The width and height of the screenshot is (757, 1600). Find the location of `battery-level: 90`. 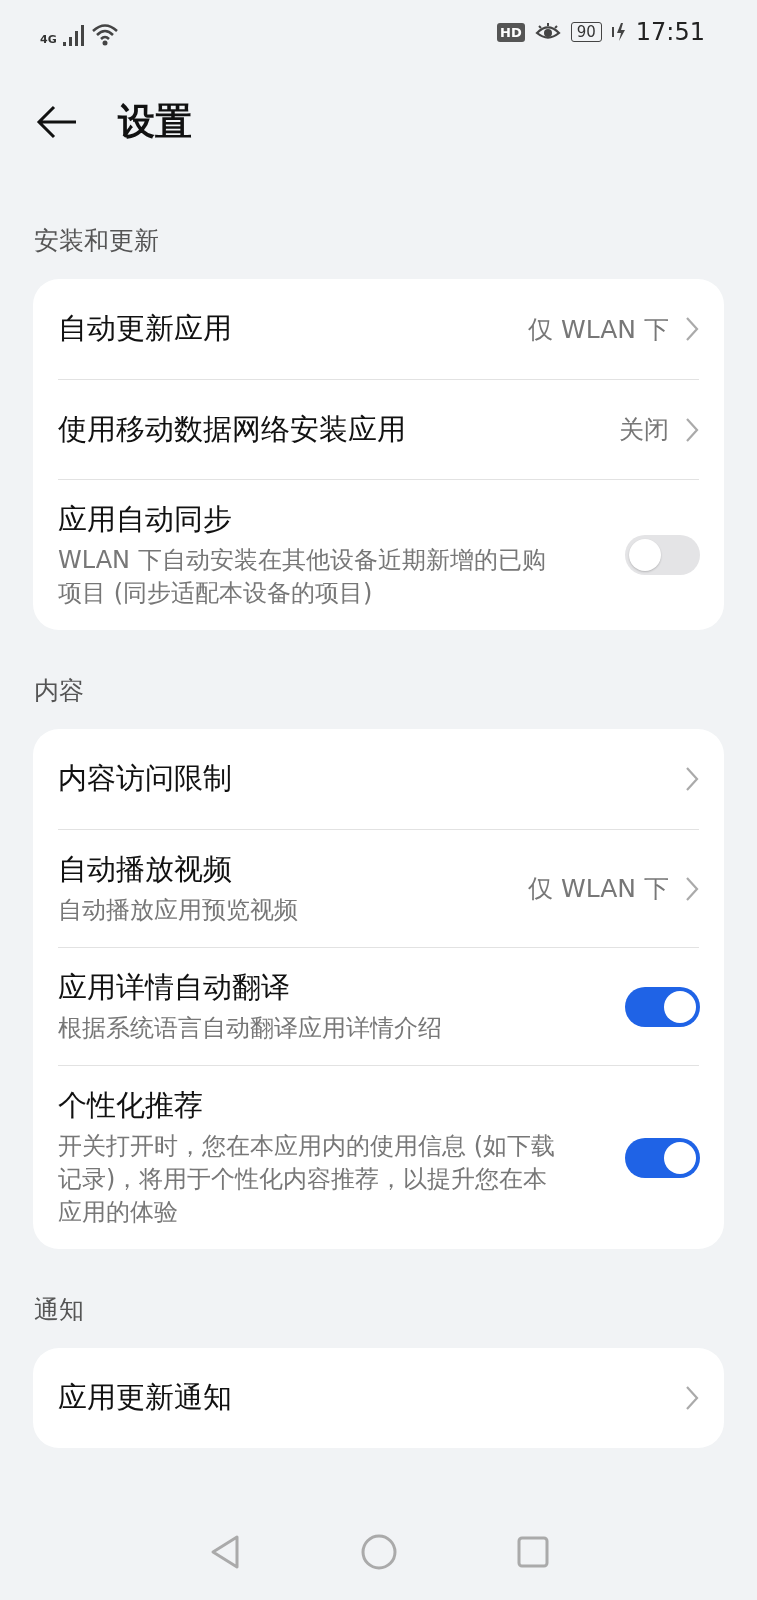

battery-level: 90 is located at coordinates (586, 32).